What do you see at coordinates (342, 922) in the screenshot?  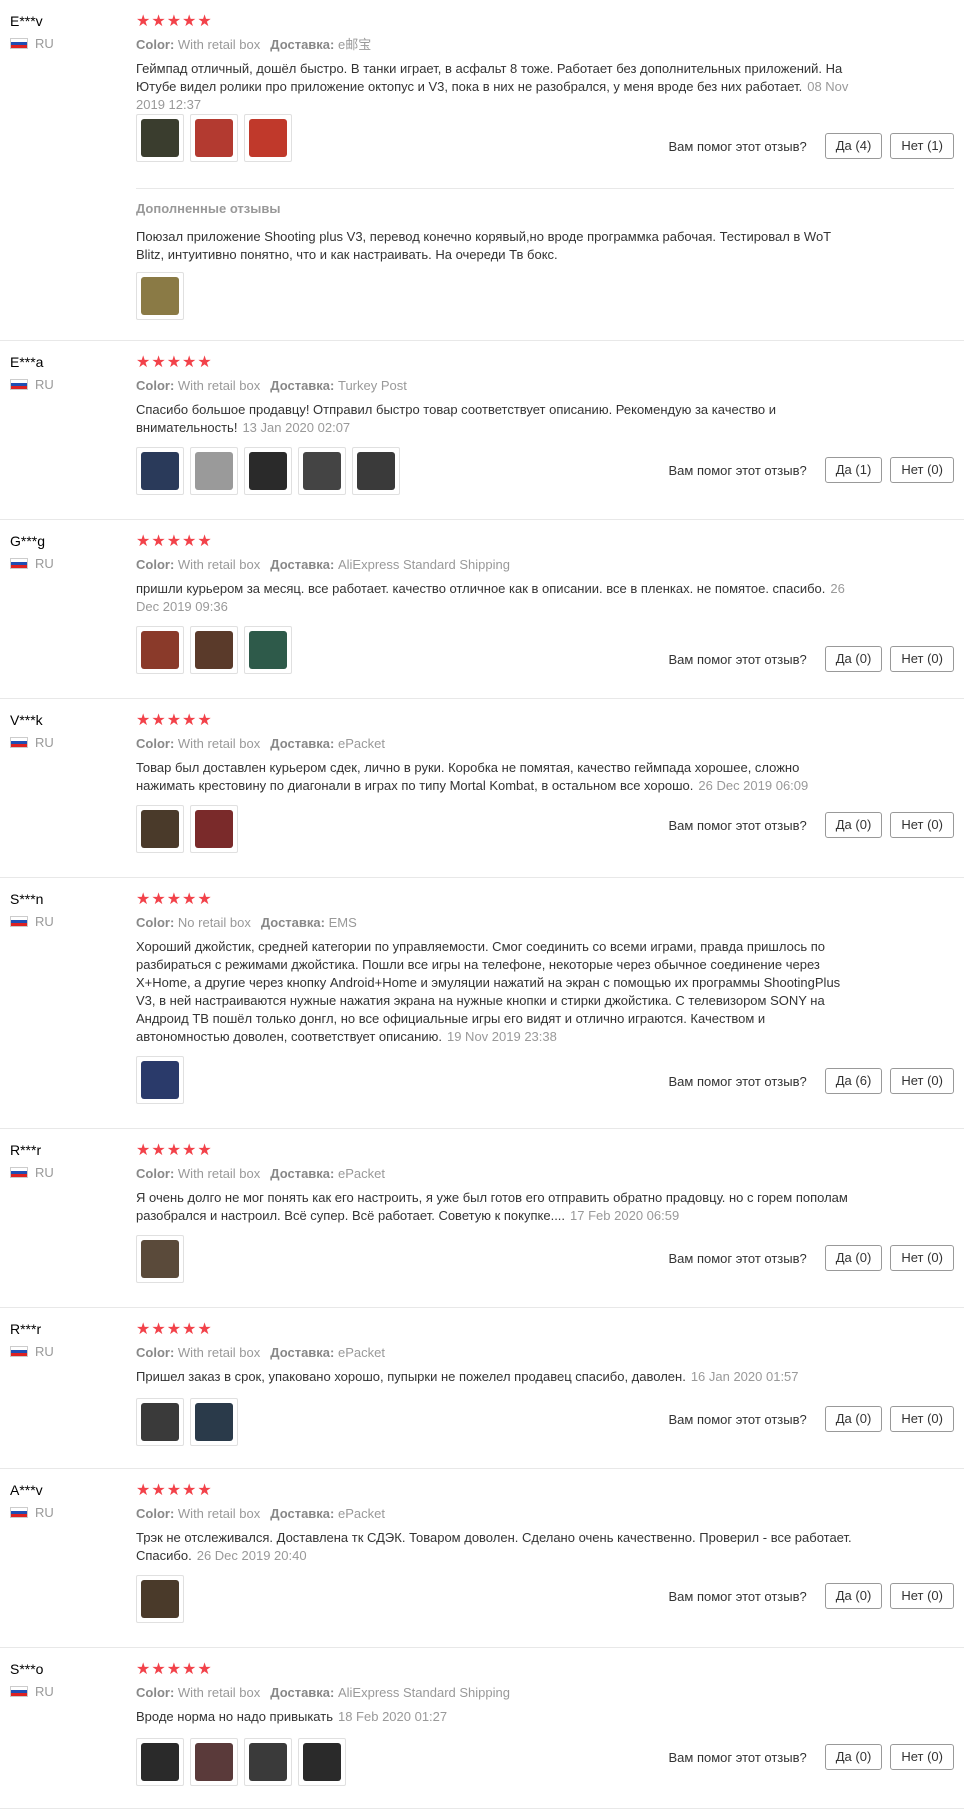 I see `shipping-value: EMS` at bounding box center [342, 922].